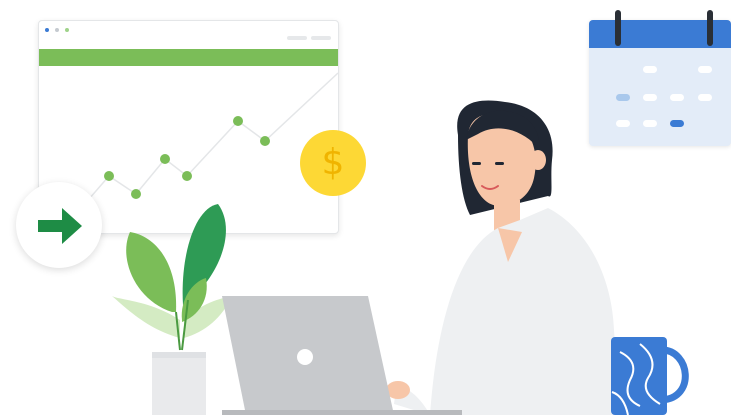 The height and width of the screenshot is (415, 731). I want to click on plant-icon, so click(172, 309).